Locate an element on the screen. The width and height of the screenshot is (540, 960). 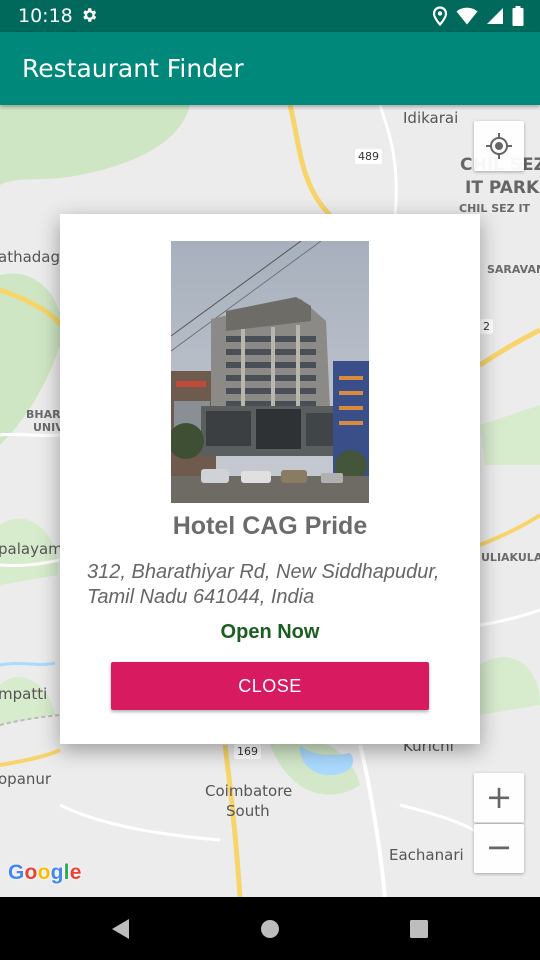
location-icon is located at coordinates (440, 16).